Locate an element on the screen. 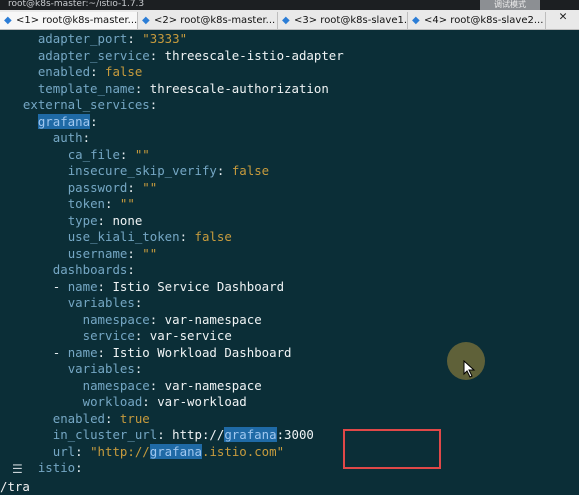  yaml-key: workload is located at coordinates (112, 401).